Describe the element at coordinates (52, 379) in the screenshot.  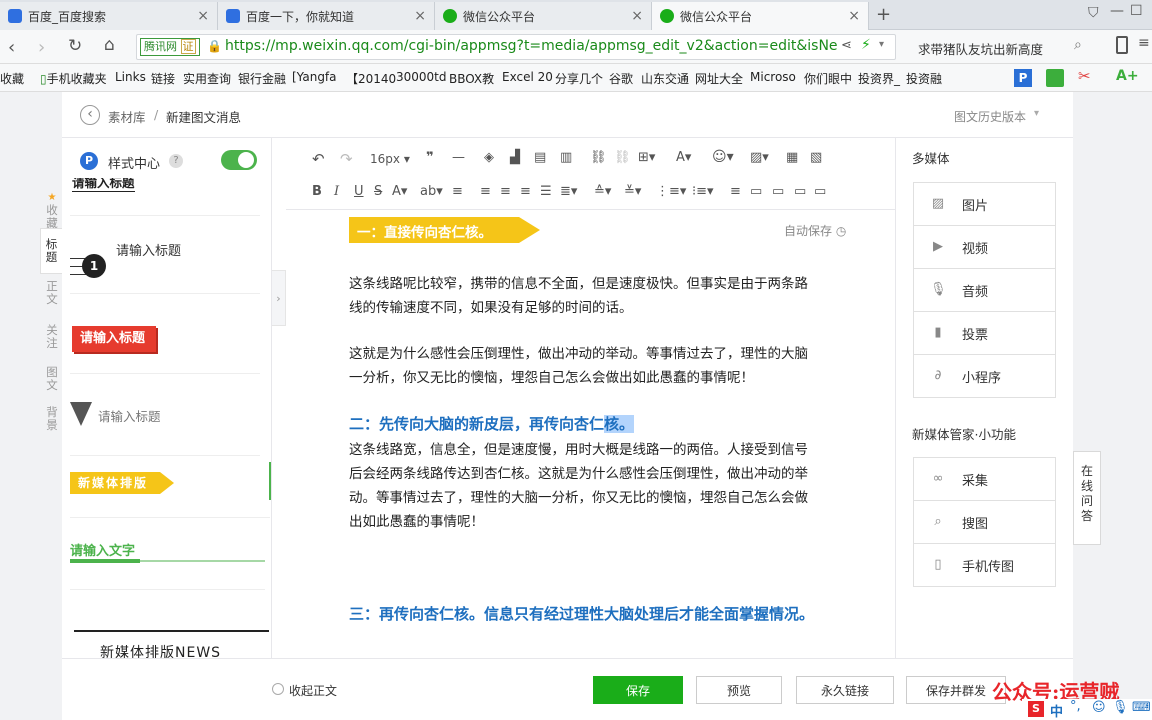
I see `tab-article: 图文` at that location.